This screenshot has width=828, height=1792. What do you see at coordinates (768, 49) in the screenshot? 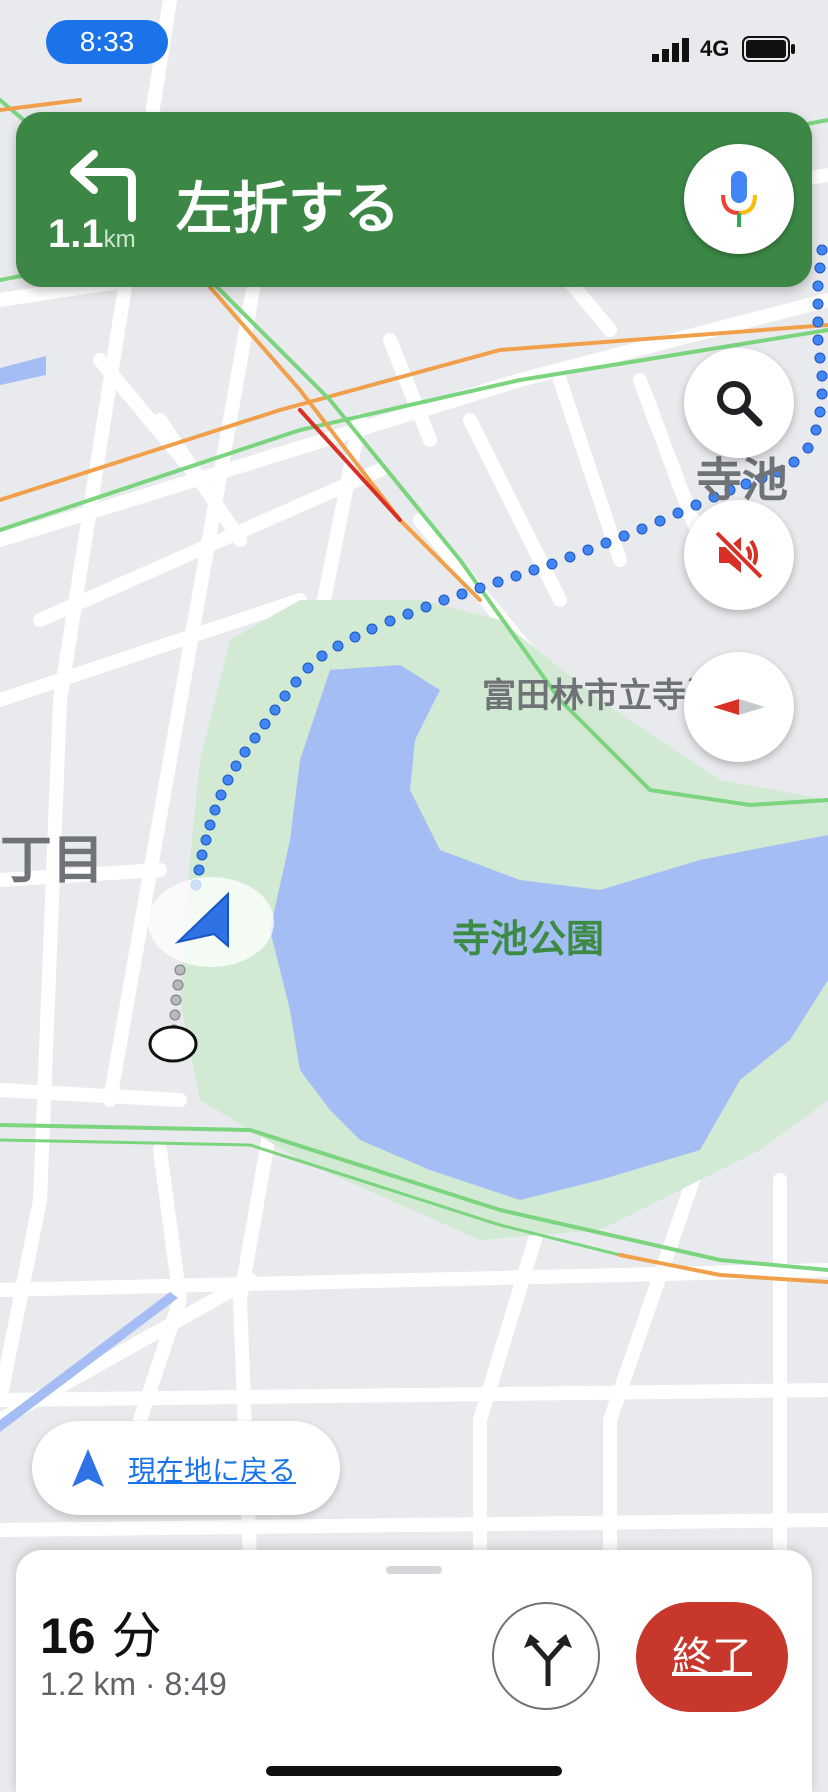
I see `battery-icon` at bounding box center [768, 49].